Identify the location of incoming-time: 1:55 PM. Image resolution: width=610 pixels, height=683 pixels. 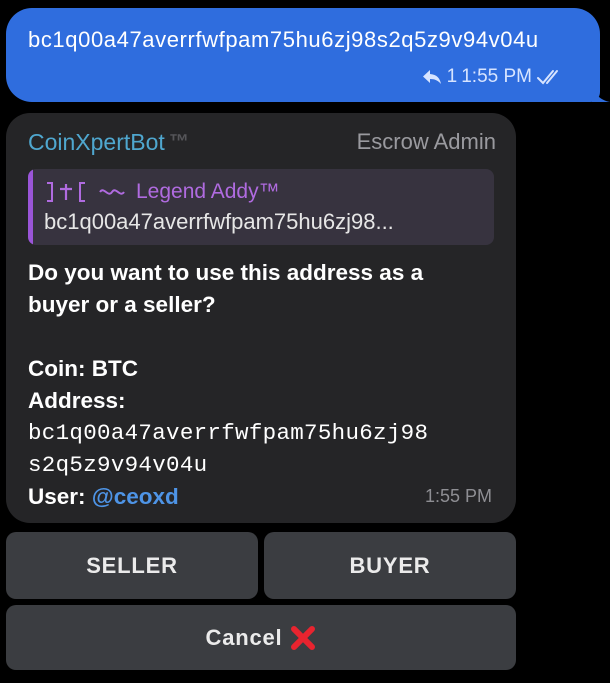
(458, 496).